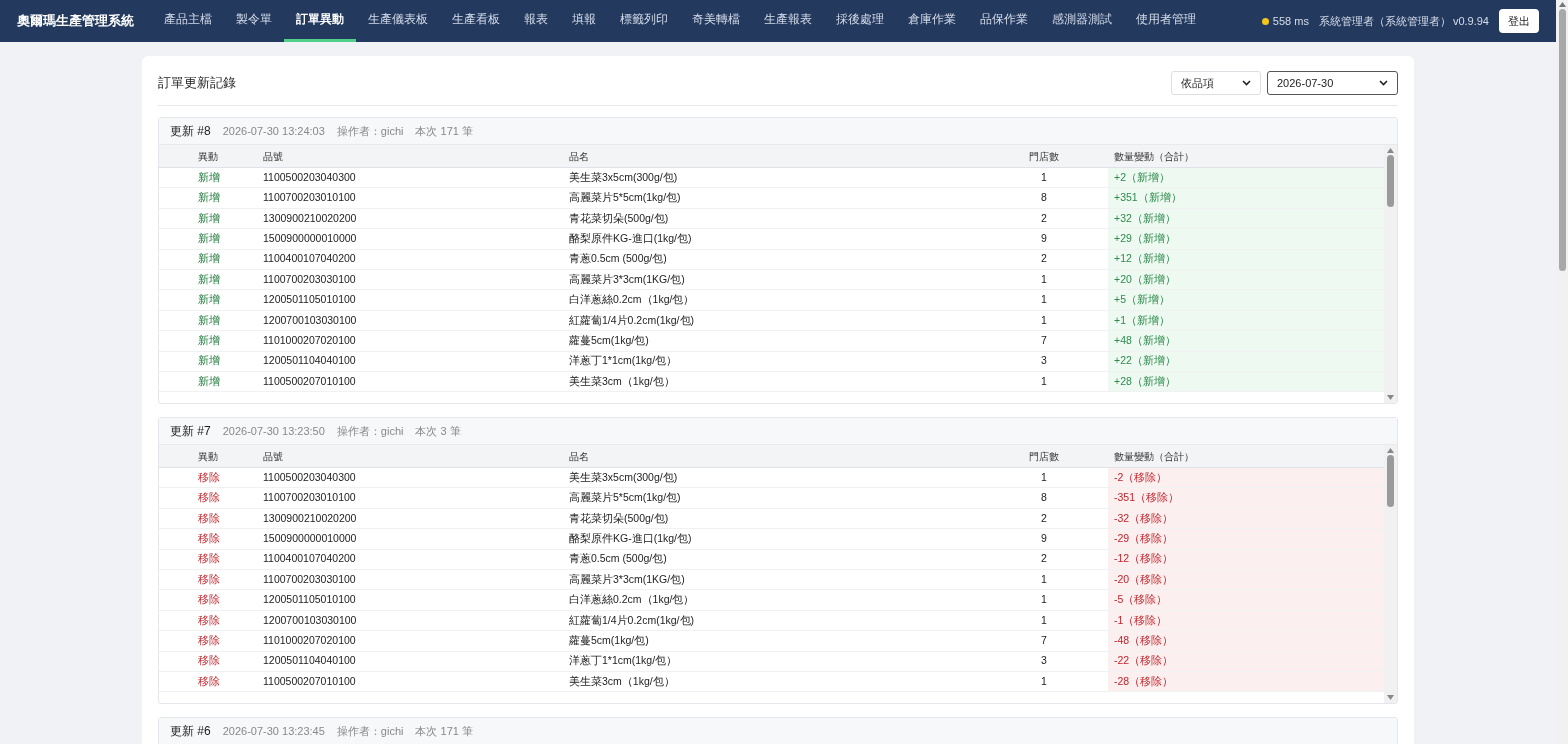  What do you see at coordinates (1246, 83) in the screenshot?
I see `chevron-down-icon` at bounding box center [1246, 83].